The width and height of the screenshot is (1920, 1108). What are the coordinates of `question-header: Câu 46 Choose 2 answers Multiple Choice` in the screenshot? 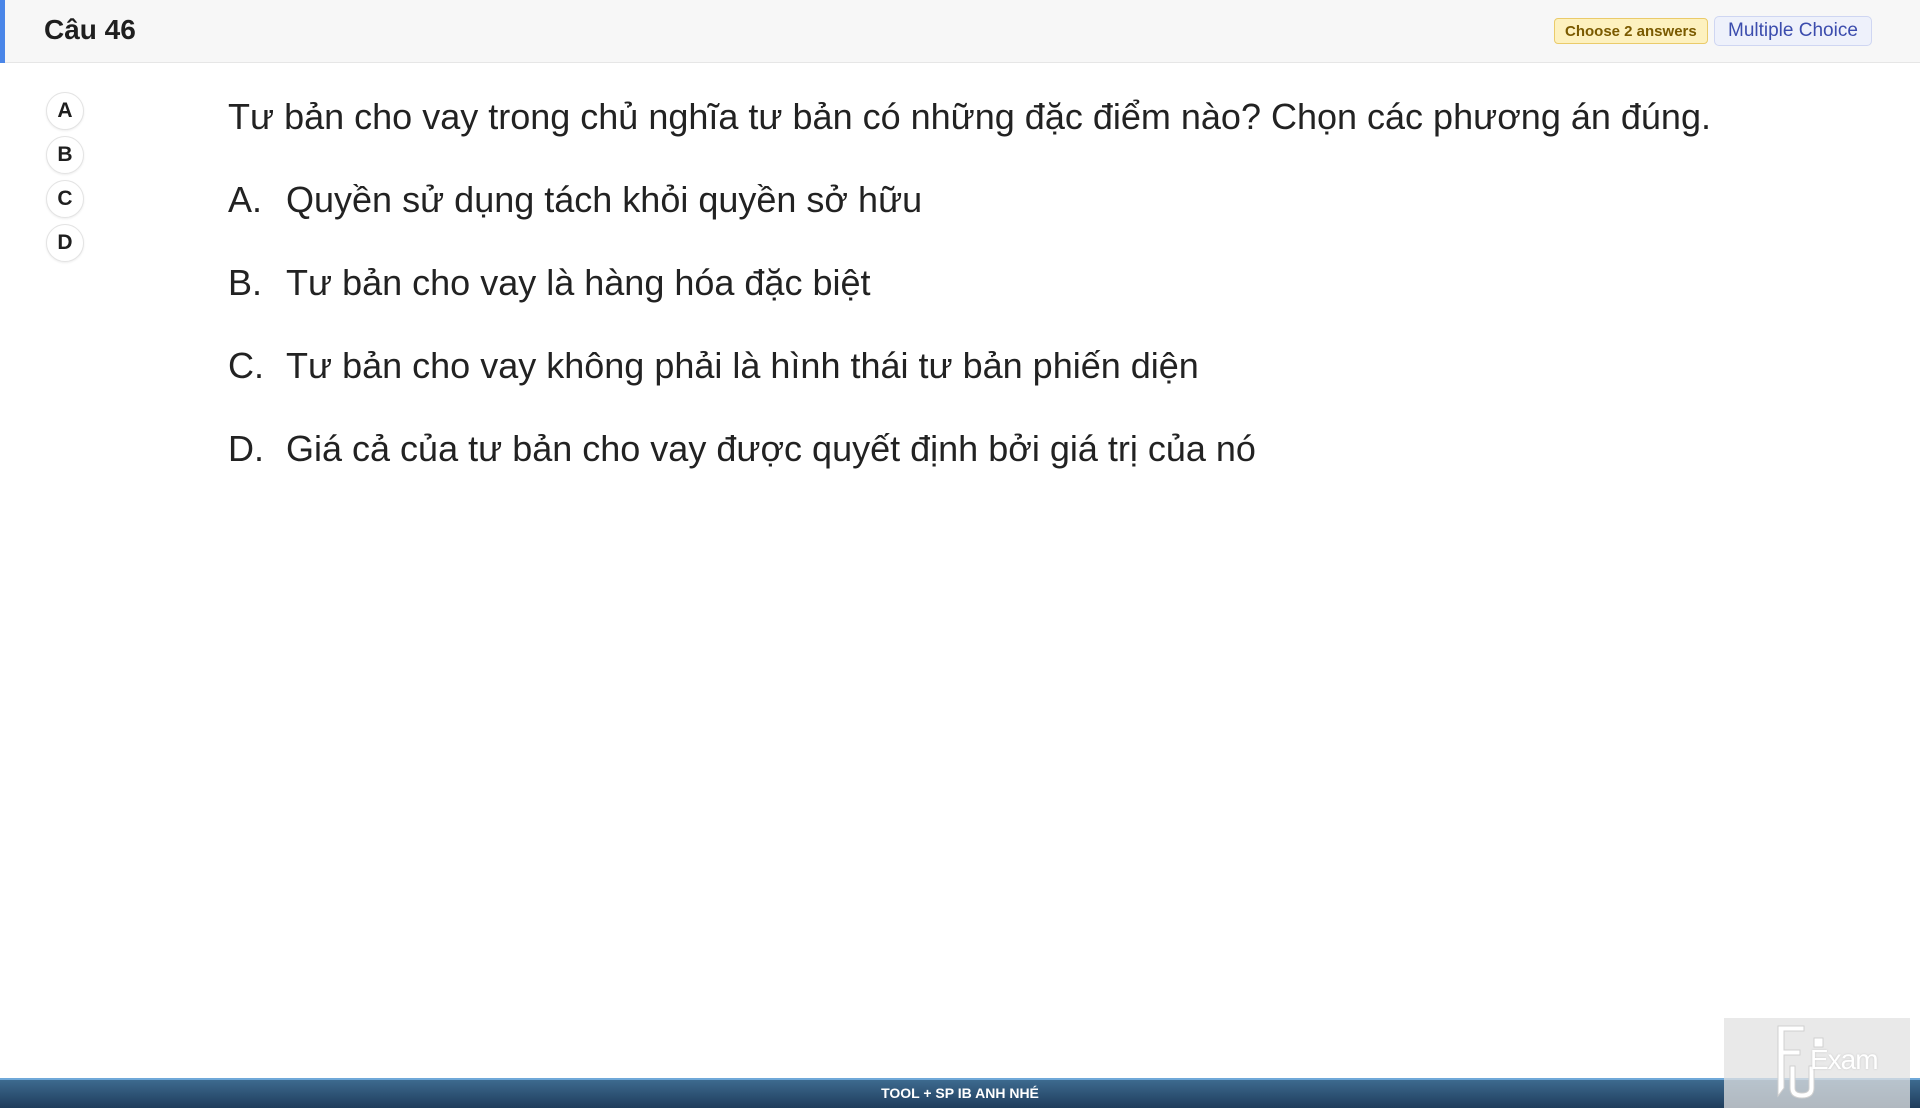 It's located at (960, 31).